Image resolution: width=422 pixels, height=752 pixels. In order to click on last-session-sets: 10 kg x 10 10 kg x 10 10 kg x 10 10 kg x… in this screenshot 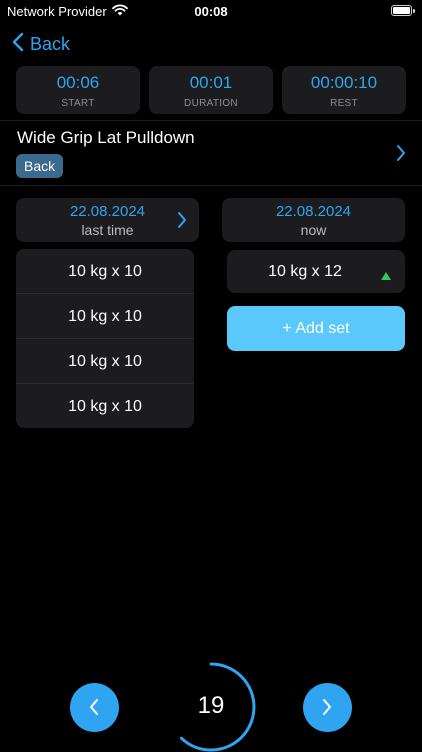, I will do `click(105, 338)`.